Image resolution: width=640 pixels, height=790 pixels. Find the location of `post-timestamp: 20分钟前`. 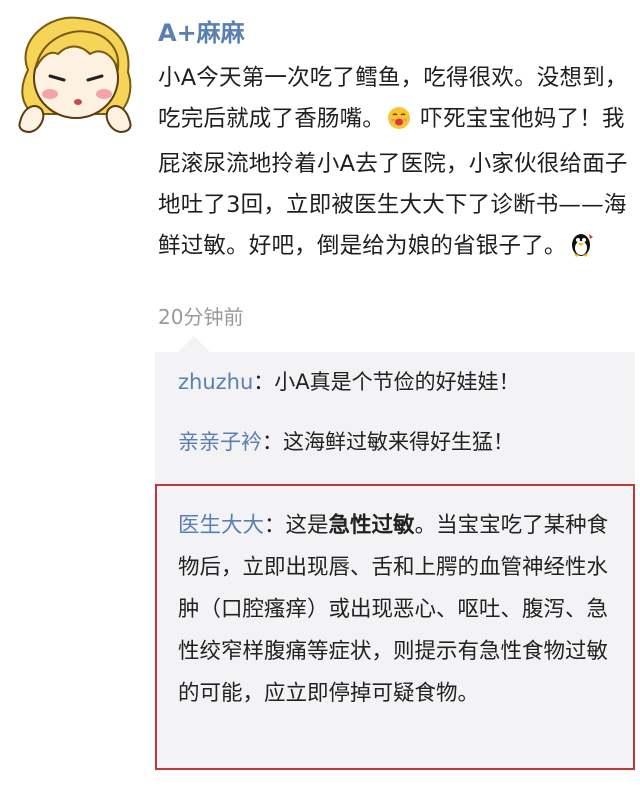

post-timestamp: 20分钟前 is located at coordinates (201, 317).